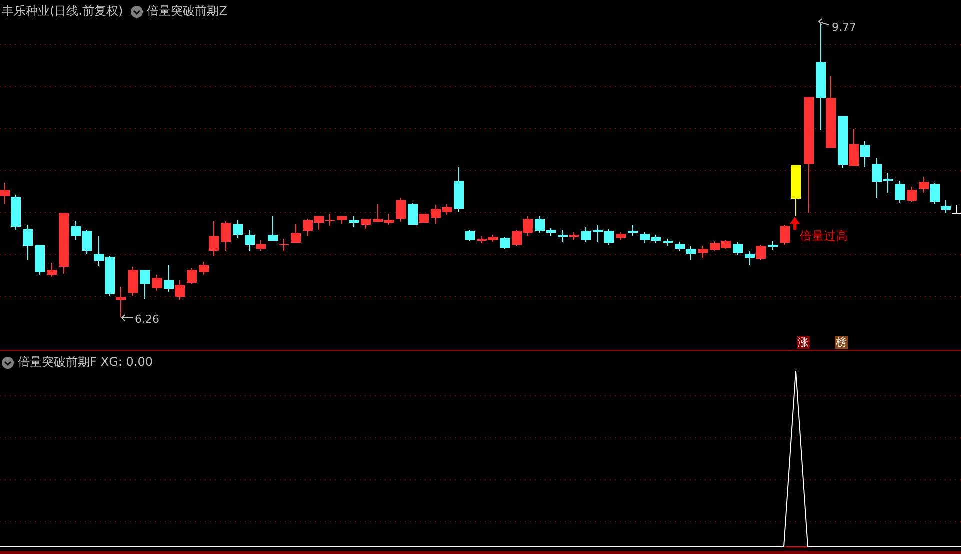  I want to click on stock-title: 丰乐种业(日线.前复权), so click(63, 11).